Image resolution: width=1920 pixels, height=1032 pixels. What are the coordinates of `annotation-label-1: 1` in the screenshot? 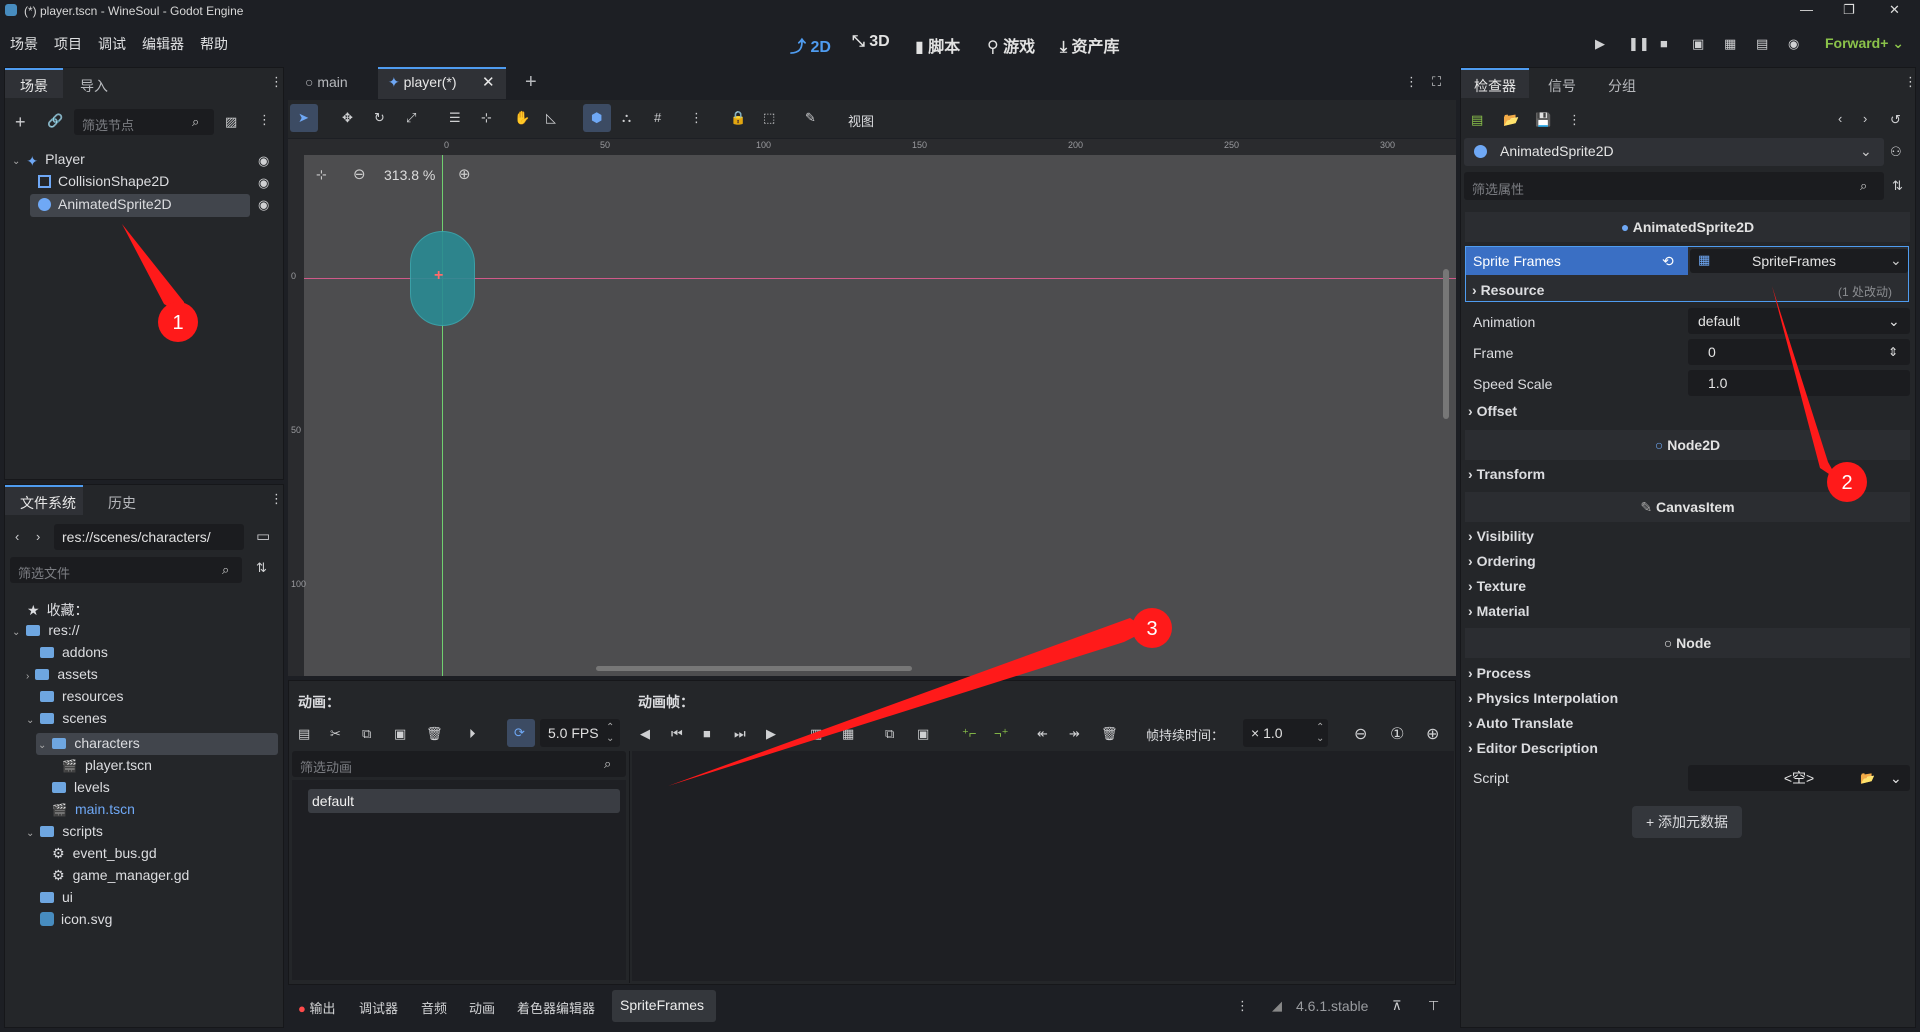 It's located at (177, 323).